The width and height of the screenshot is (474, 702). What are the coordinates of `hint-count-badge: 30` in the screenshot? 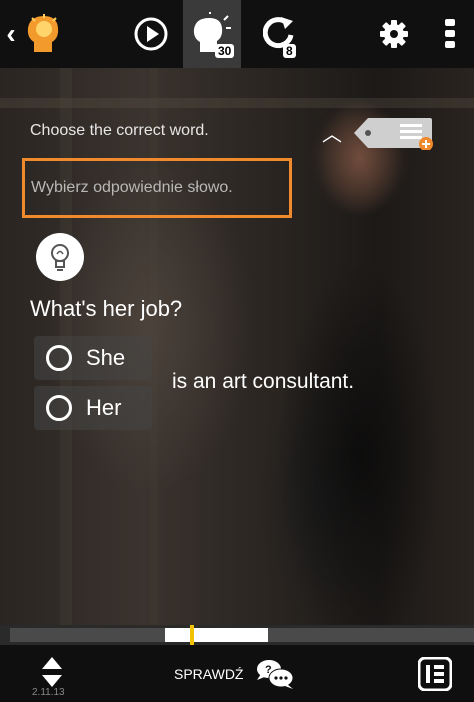 It's located at (225, 51).